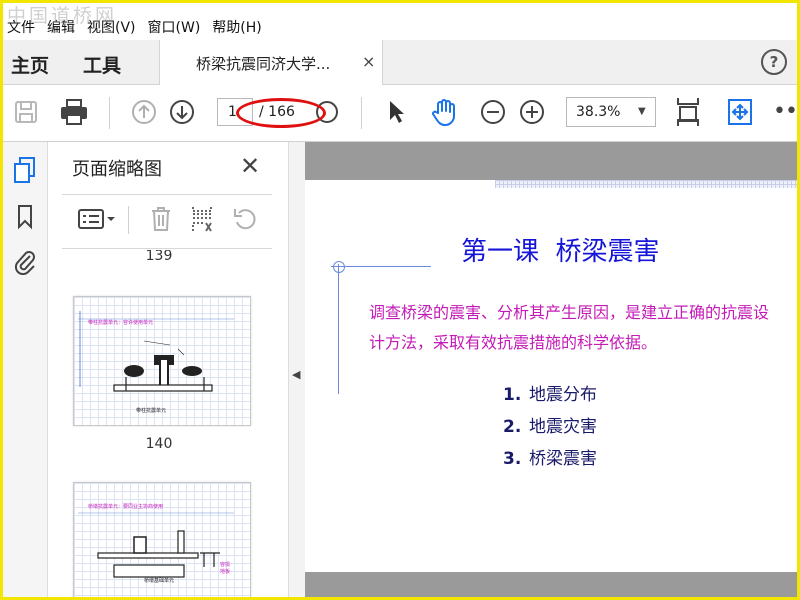 This screenshot has height=600, width=800. I want to click on zoom-value: 38.3%, so click(598, 112).